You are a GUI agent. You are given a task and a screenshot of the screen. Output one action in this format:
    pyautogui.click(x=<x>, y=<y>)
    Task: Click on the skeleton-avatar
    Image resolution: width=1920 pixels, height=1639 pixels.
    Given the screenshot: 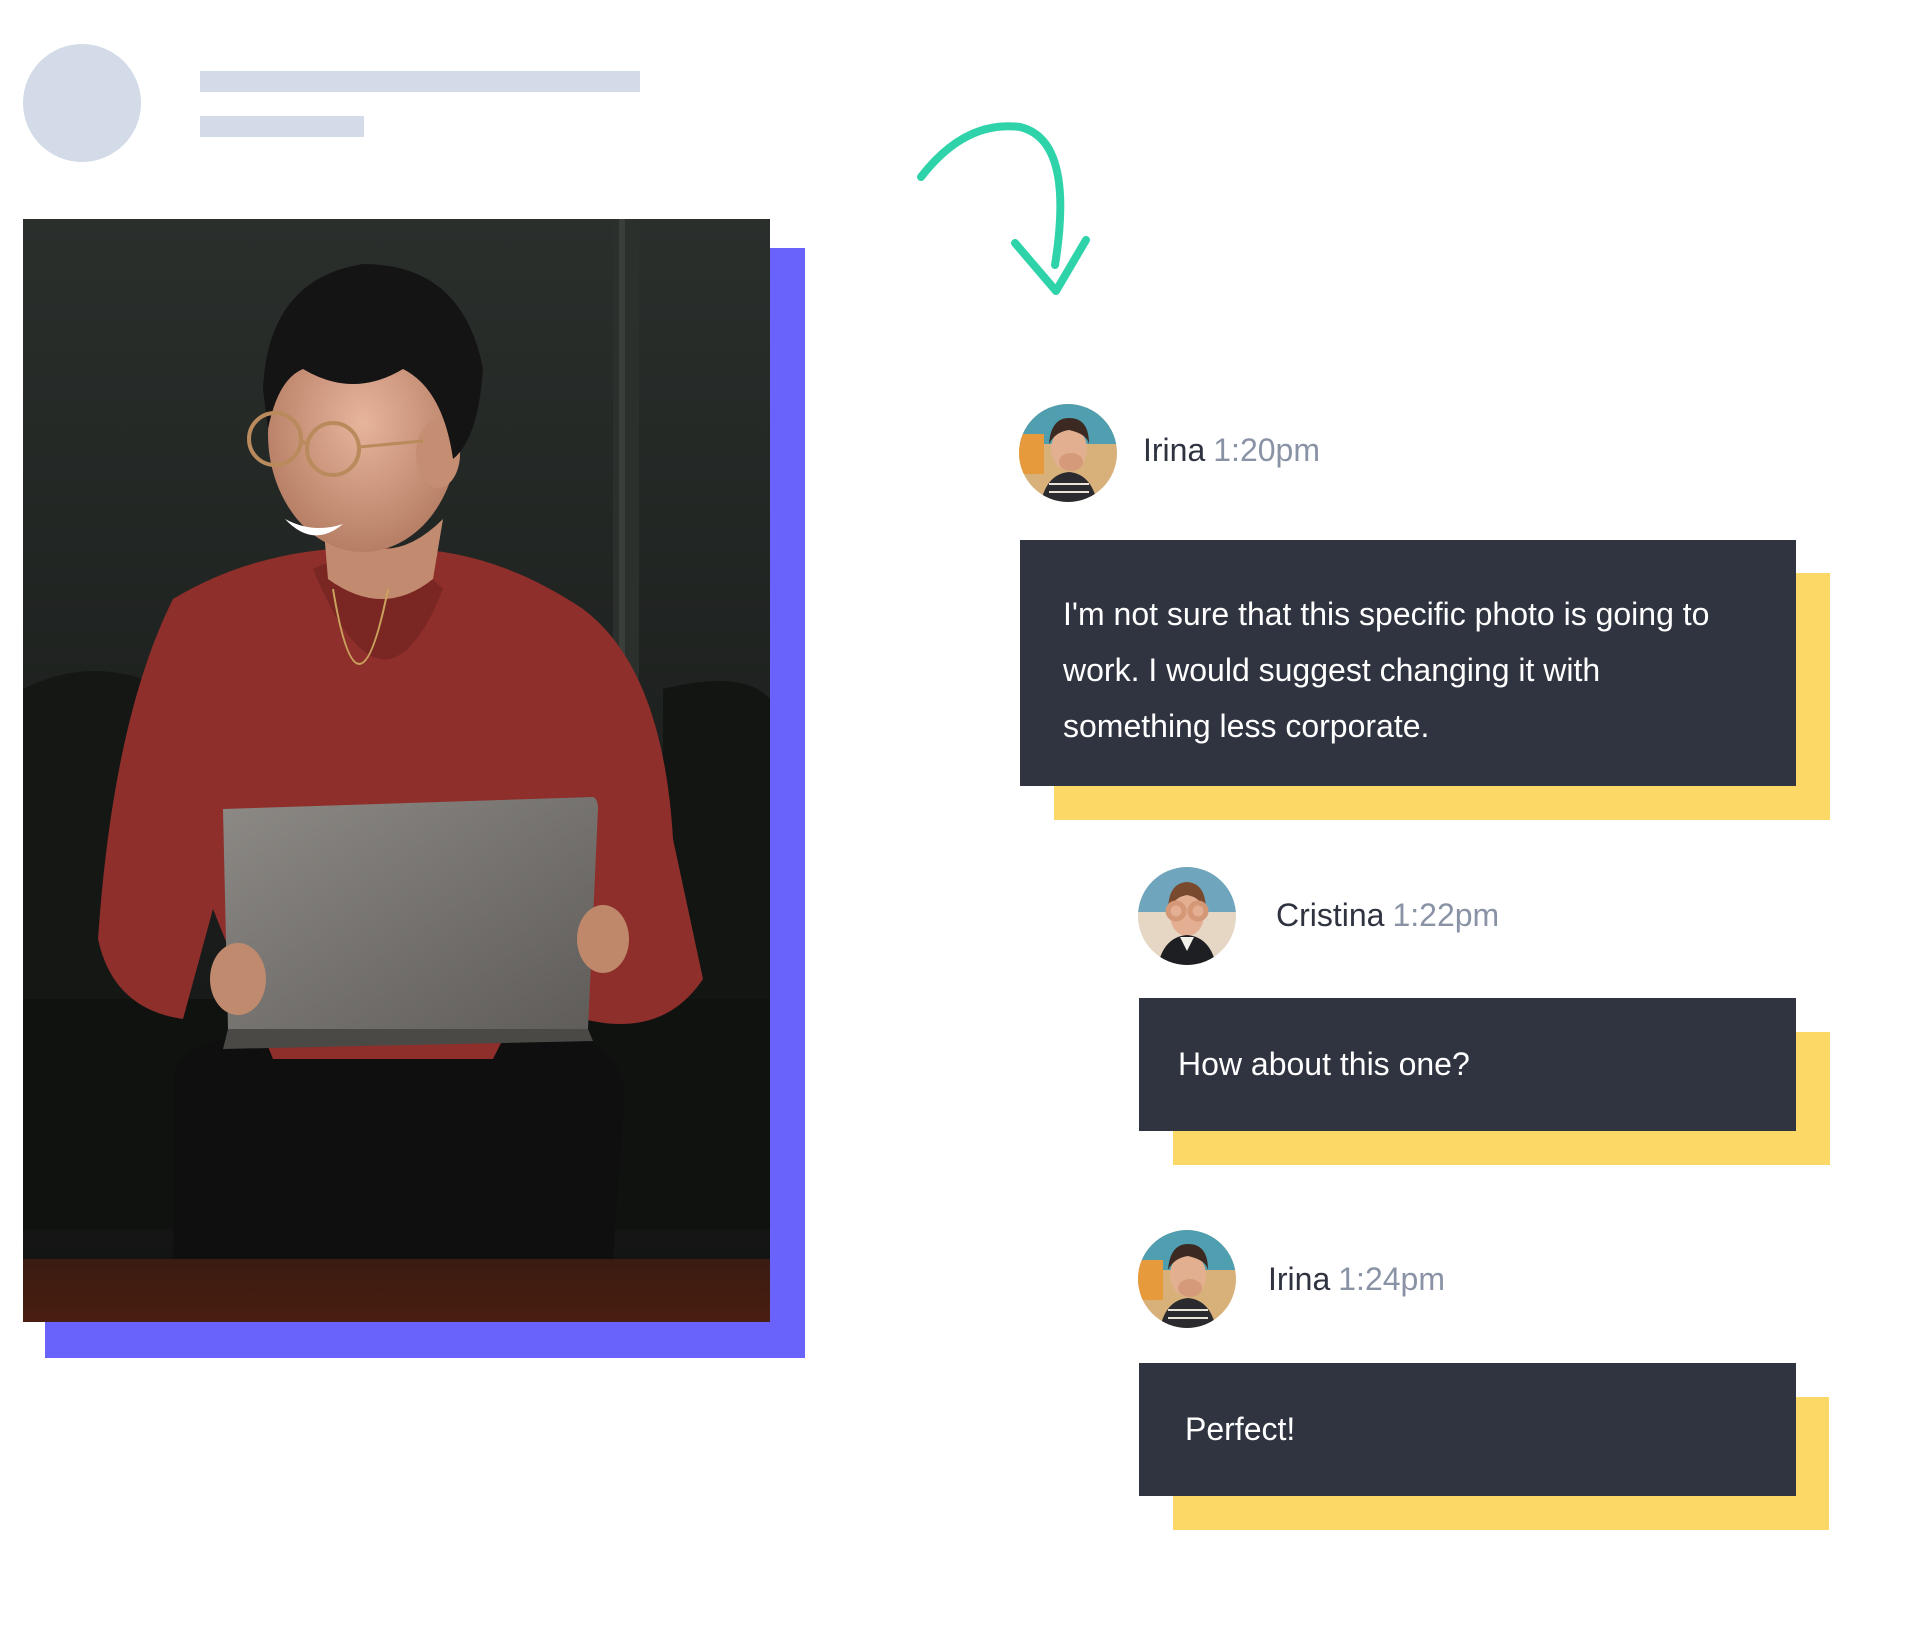 What is the action you would take?
    pyautogui.click(x=82, y=103)
    